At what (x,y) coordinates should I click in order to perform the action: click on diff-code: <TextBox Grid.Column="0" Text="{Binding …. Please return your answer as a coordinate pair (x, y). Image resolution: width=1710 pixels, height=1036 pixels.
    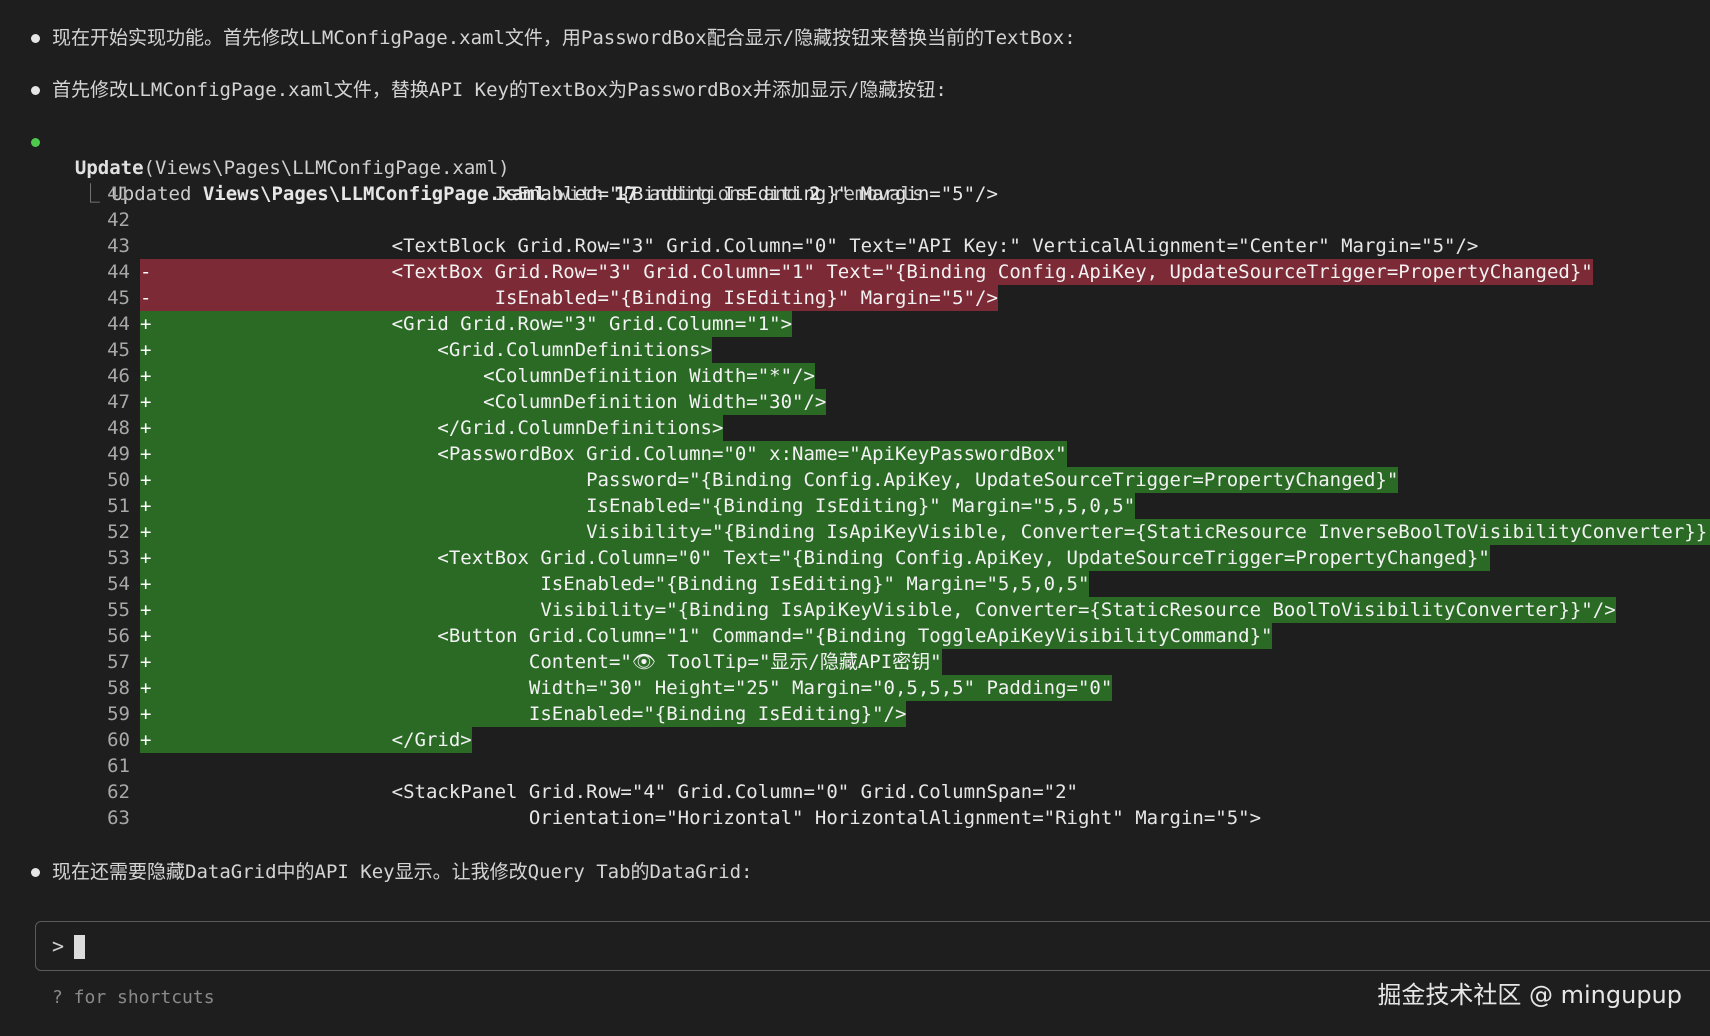
    Looking at the image, I should click on (815, 558).